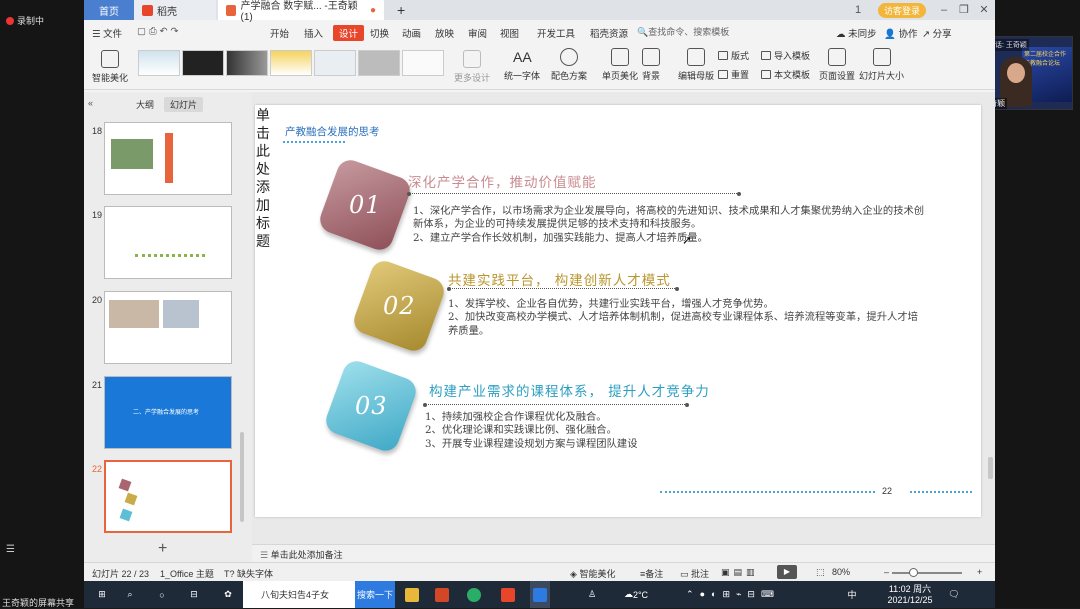 The image size is (1080, 609). Describe the element at coordinates (332, 131) in the screenshot. I see `slide-heading: 产教融合发展的思考` at that location.